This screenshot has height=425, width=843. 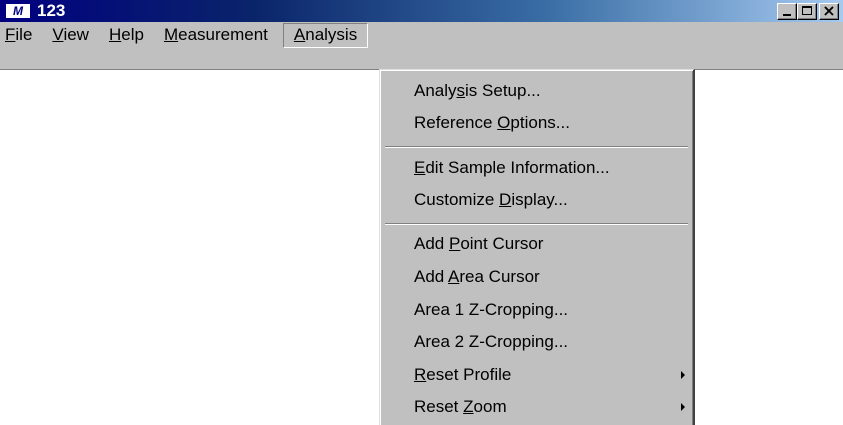 I want to click on label-mnemonic: E, so click(x=420, y=167).